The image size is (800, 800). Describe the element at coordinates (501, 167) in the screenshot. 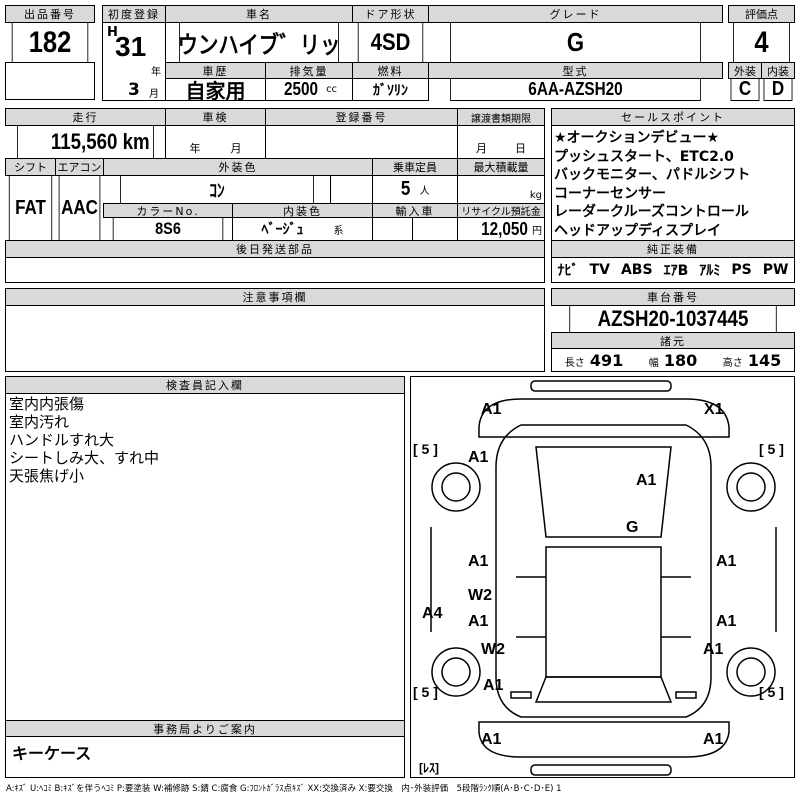

I see `max-load-label: 最大積載量` at that location.